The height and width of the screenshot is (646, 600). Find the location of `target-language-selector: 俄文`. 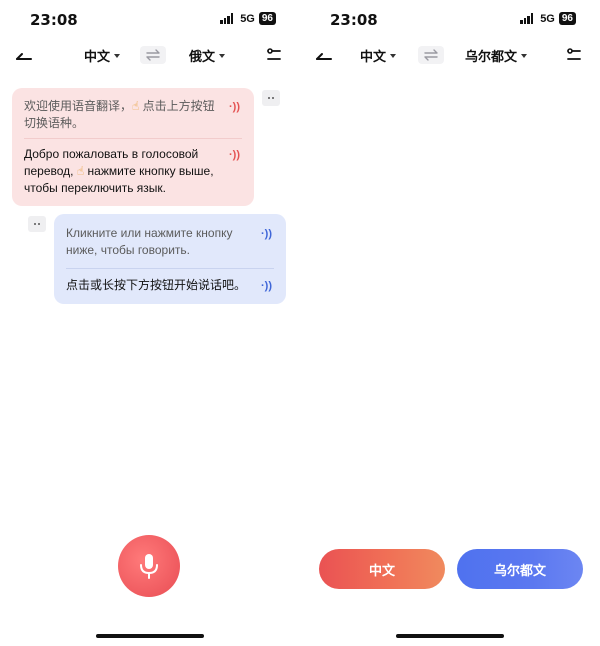

target-language-selector: 俄文 is located at coordinates (207, 55).